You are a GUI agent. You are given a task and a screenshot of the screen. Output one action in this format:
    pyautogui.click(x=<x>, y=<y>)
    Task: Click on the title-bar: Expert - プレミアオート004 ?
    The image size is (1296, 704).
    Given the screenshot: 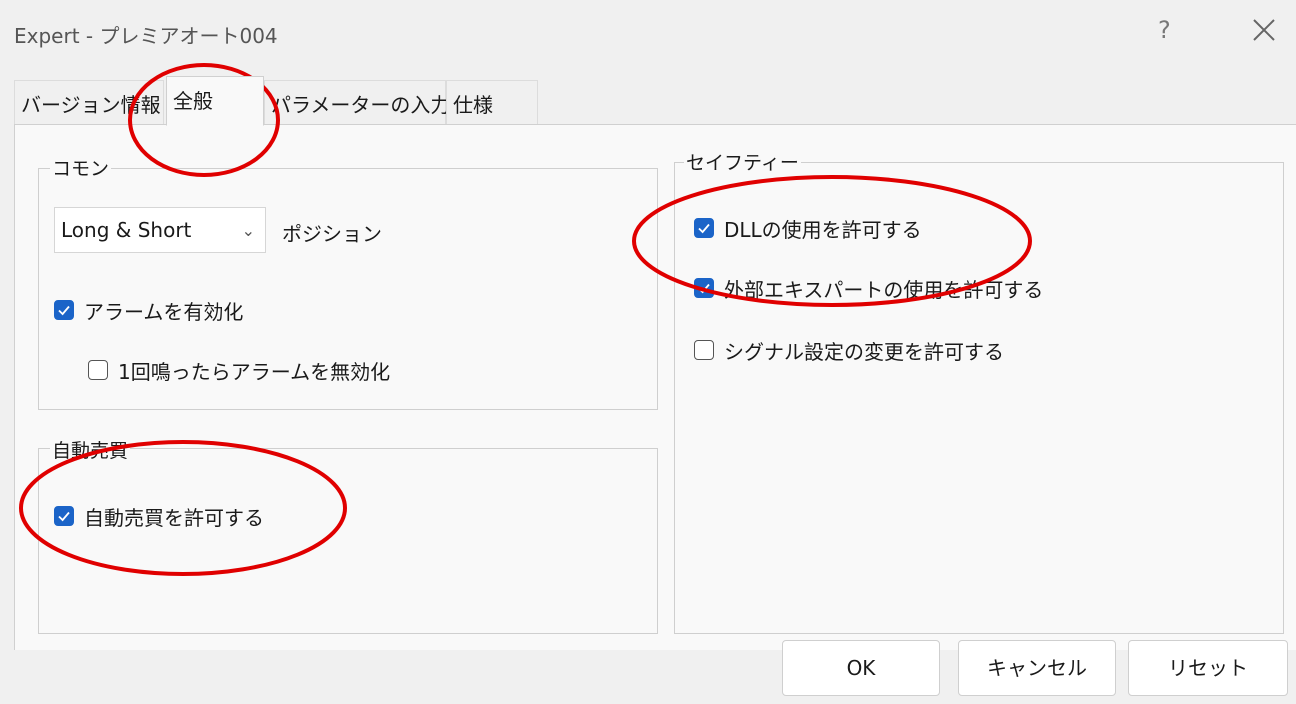 What is the action you would take?
    pyautogui.click(x=648, y=35)
    